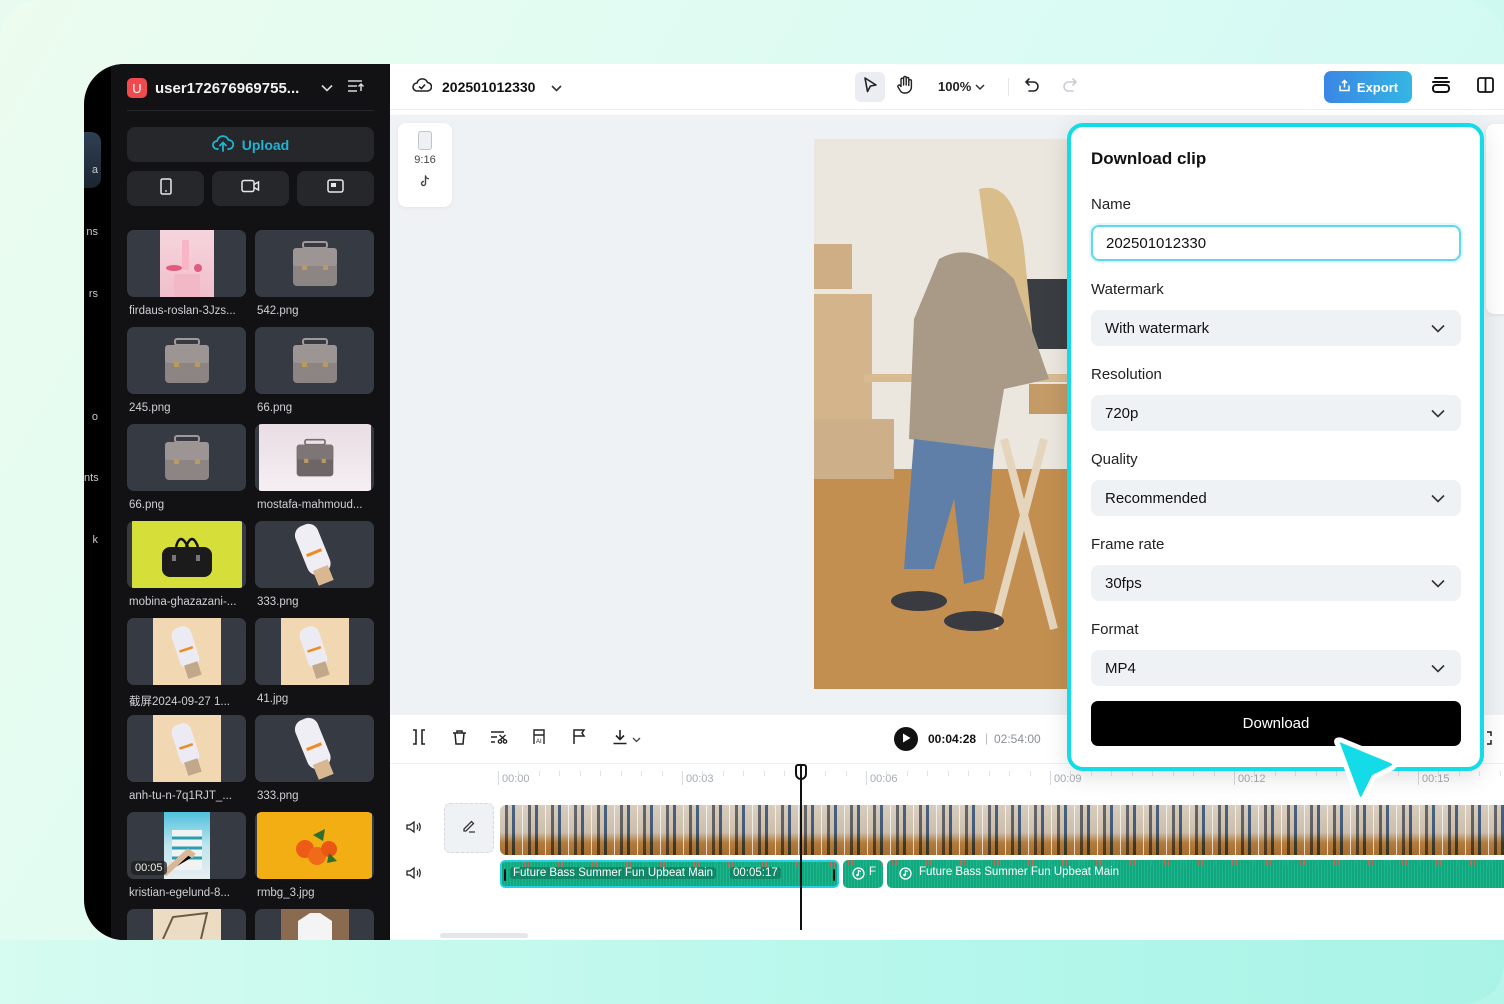 This screenshot has width=1504, height=1004. What do you see at coordinates (250, 110) in the screenshot?
I see `divider` at bounding box center [250, 110].